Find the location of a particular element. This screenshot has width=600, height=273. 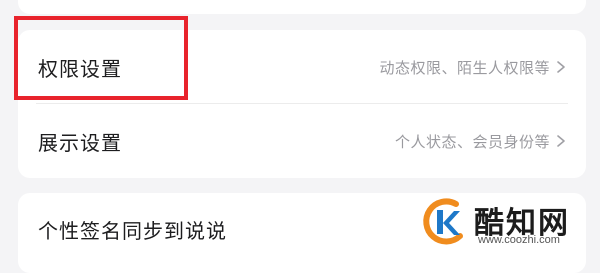

display-settings-subtitle: 个人状态、会员身份等 is located at coordinates (472, 141).